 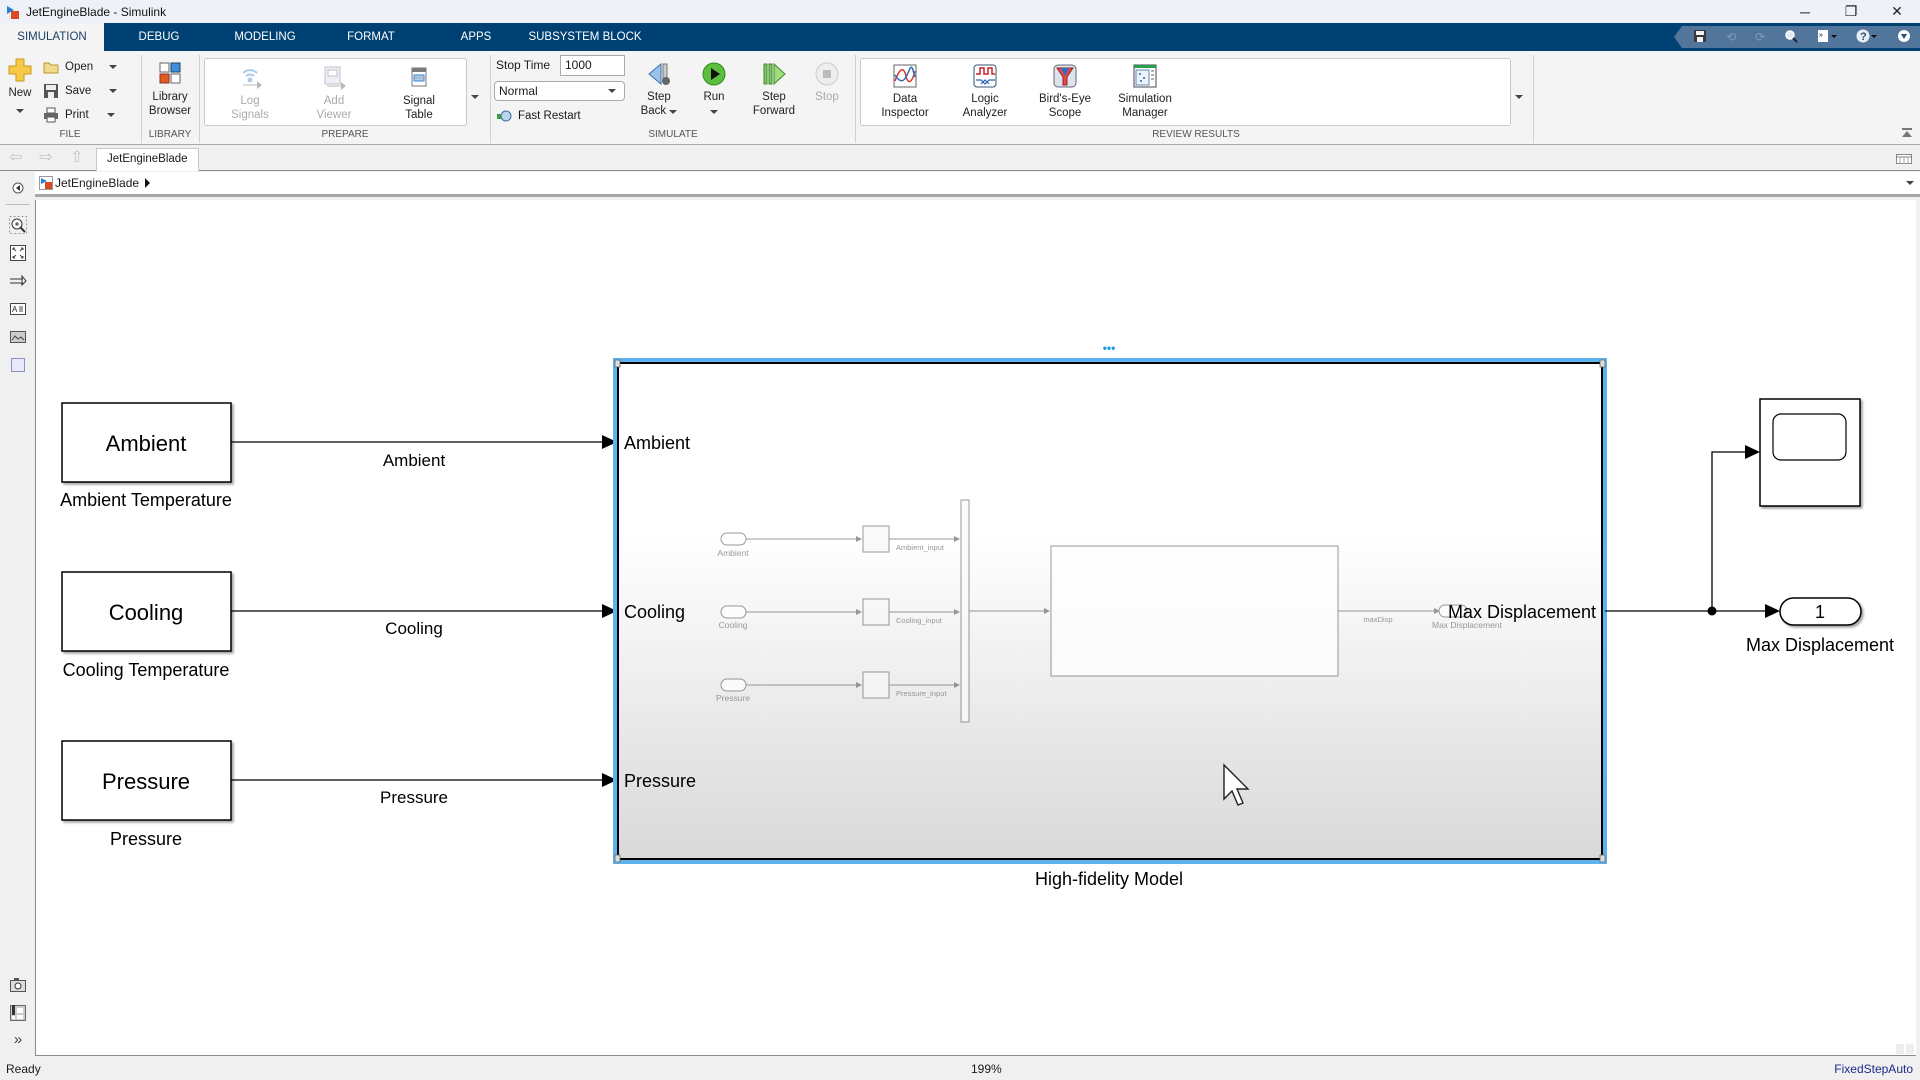 What do you see at coordinates (1910, 183) in the screenshot?
I see `breadcrumb-dropdown` at bounding box center [1910, 183].